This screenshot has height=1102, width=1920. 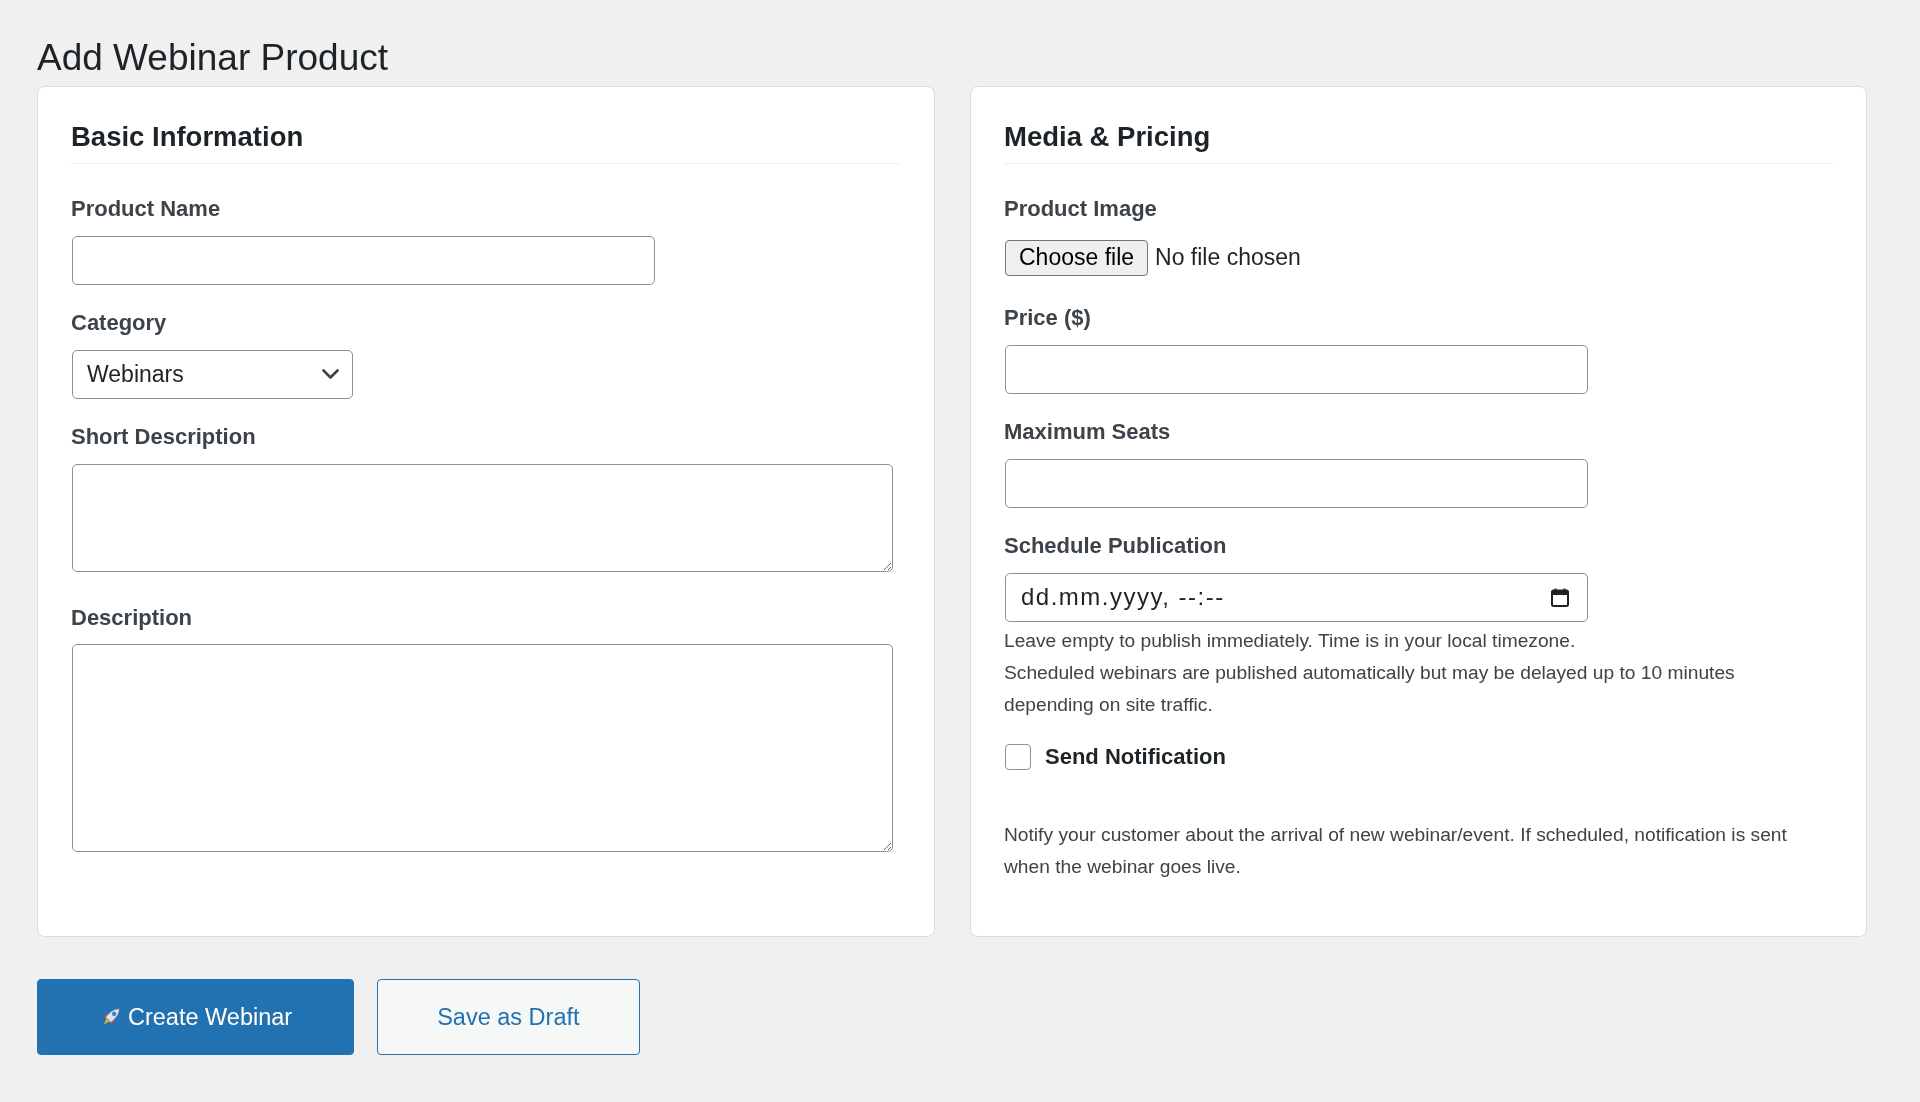 What do you see at coordinates (187, 137) in the screenshot?
I see `card-heading: Basic Information` at bounding box center [187, 137].